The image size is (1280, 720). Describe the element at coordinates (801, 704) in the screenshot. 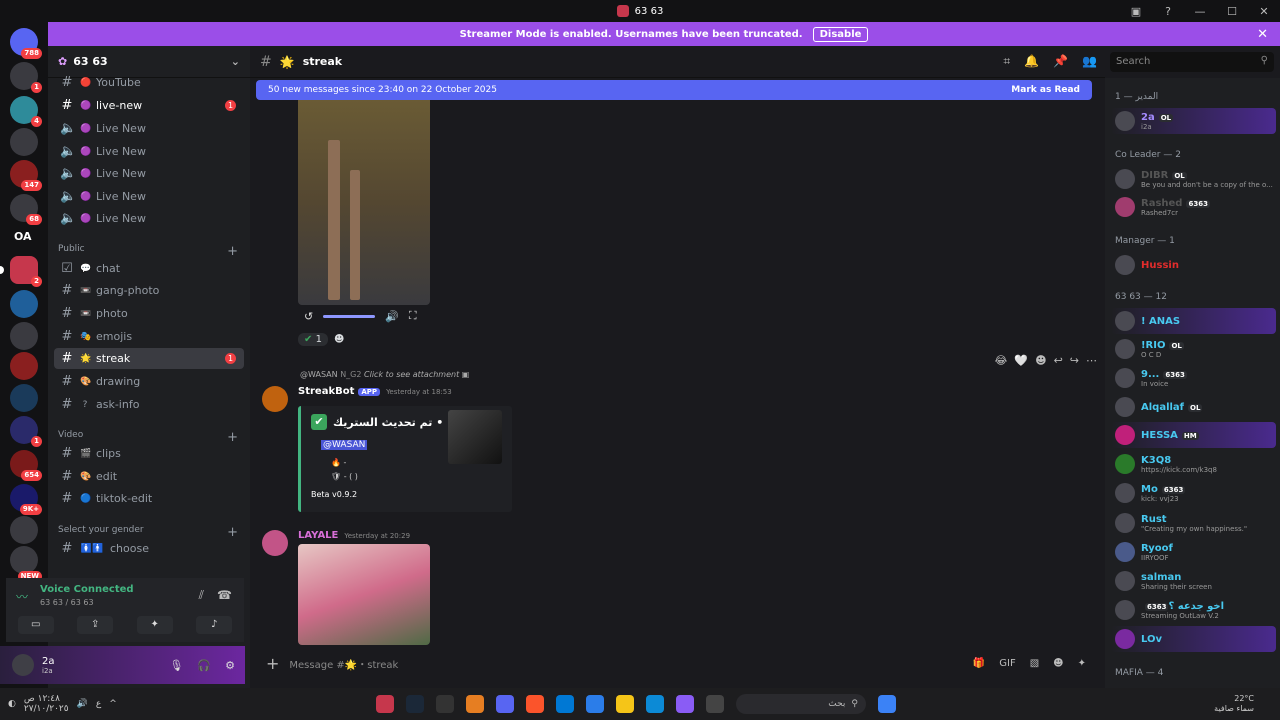

I see `search-input: بحث ⚲` at that location.